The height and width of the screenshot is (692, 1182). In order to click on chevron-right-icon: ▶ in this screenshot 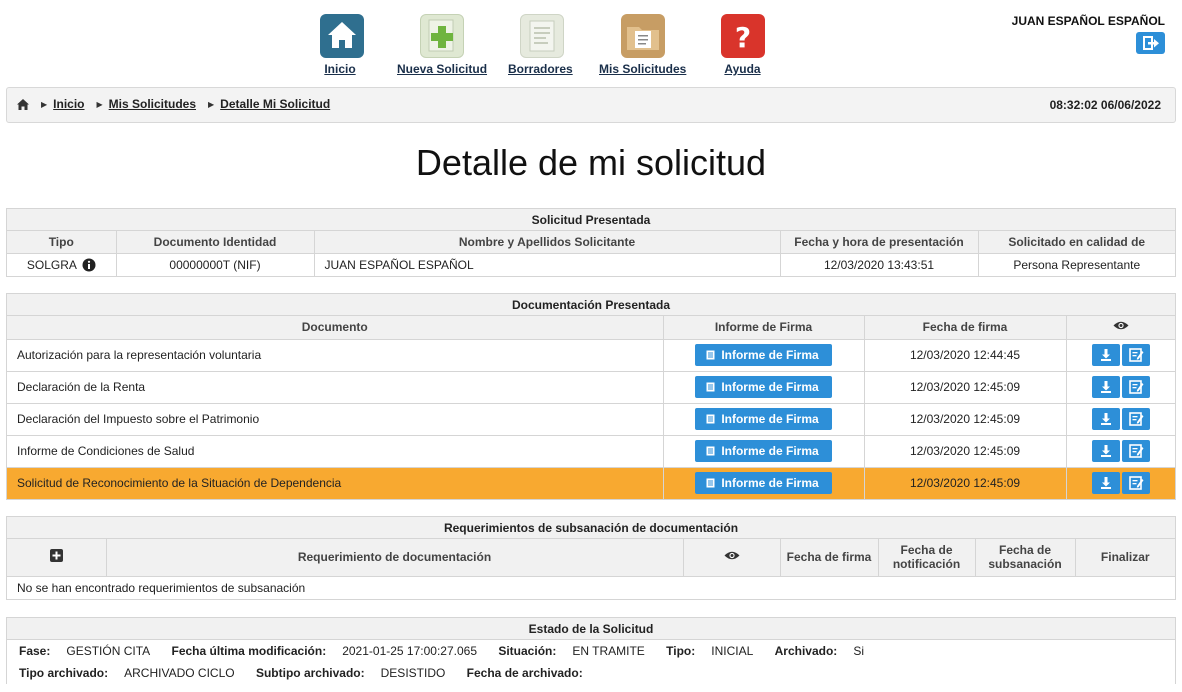, I will do `click(44, 104)`.